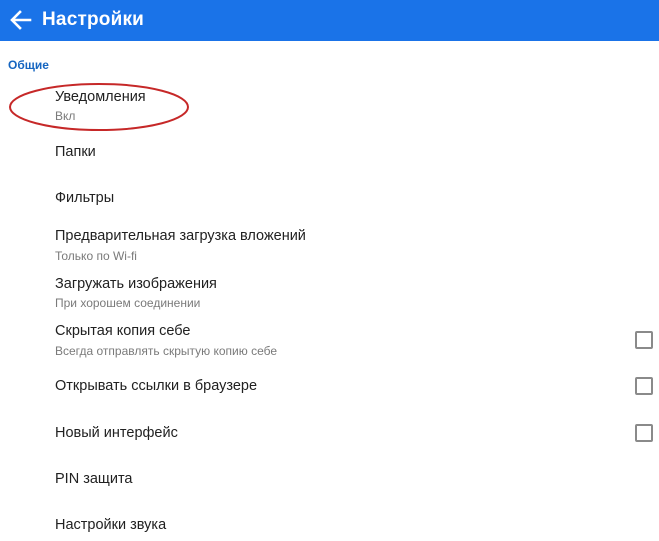  Describe the element at coordinates (329, 199) in the screenshot. I see `pref-filters: Фильтры` at that location.